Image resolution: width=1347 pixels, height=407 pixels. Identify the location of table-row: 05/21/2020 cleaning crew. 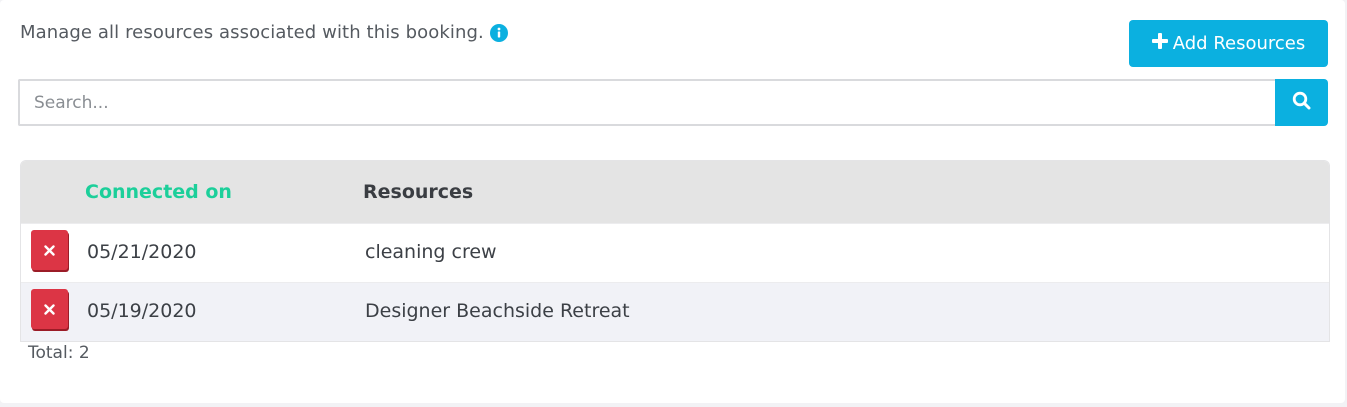
(675, 252).